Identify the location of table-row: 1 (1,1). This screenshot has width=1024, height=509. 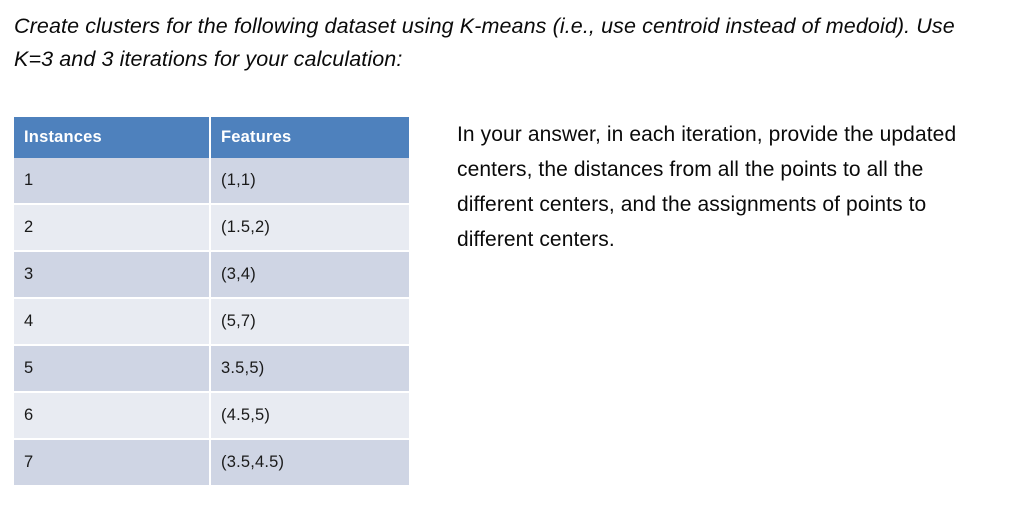
(211, 181).